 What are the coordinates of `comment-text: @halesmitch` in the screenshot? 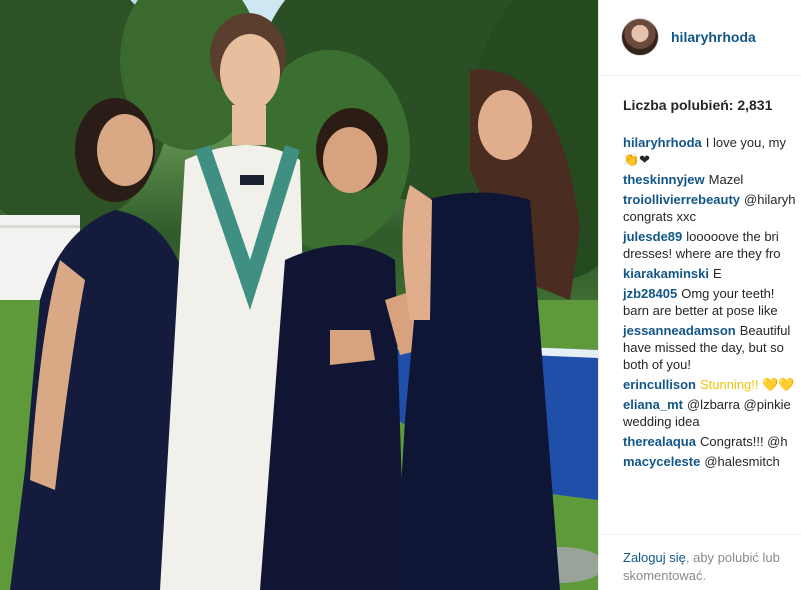 It's located at (742, 461).